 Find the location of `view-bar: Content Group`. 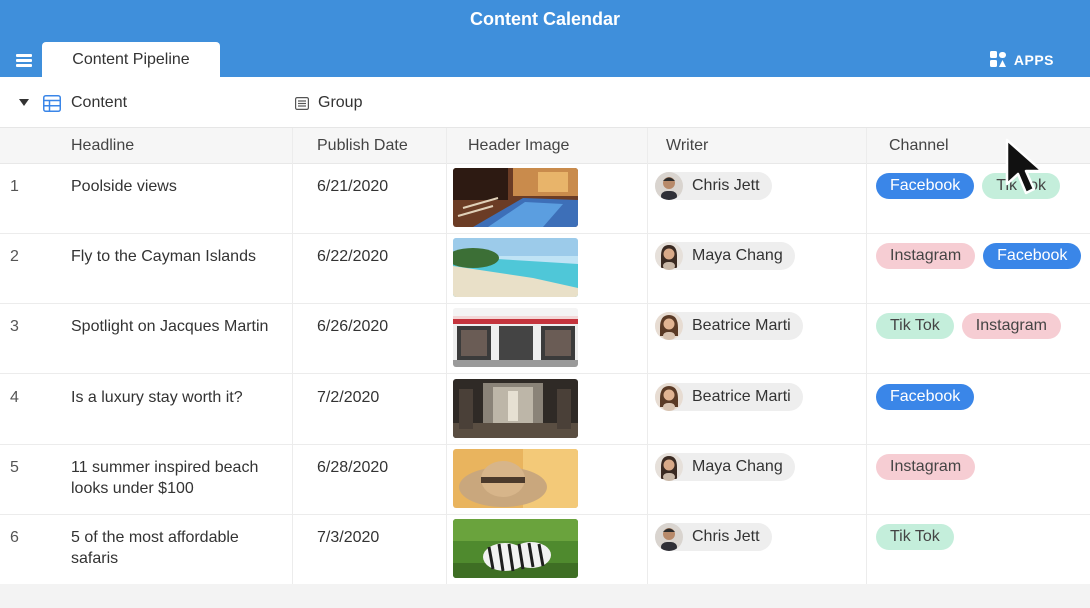

view-bar: Content Group is located at coordinates (545, 102).